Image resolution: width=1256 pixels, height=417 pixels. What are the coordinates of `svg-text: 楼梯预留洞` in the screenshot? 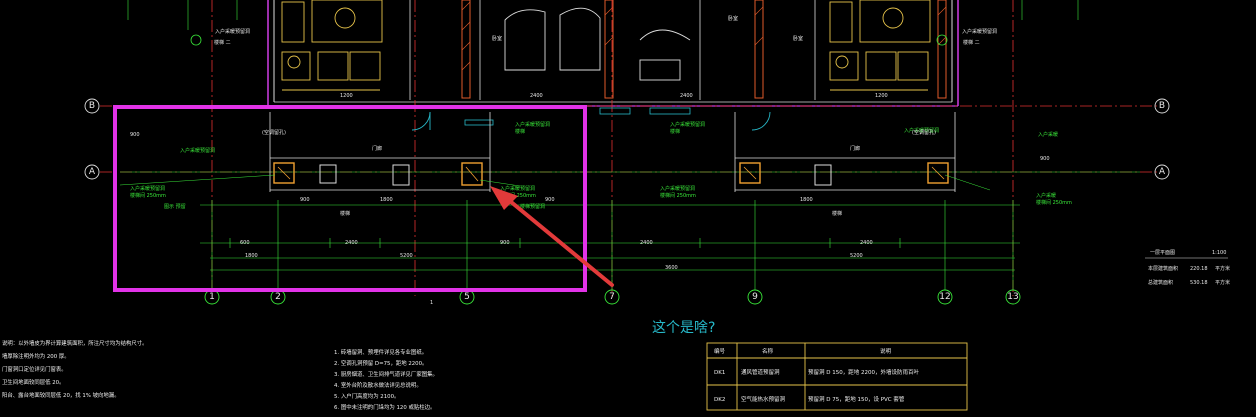 It's located at (532, 206).